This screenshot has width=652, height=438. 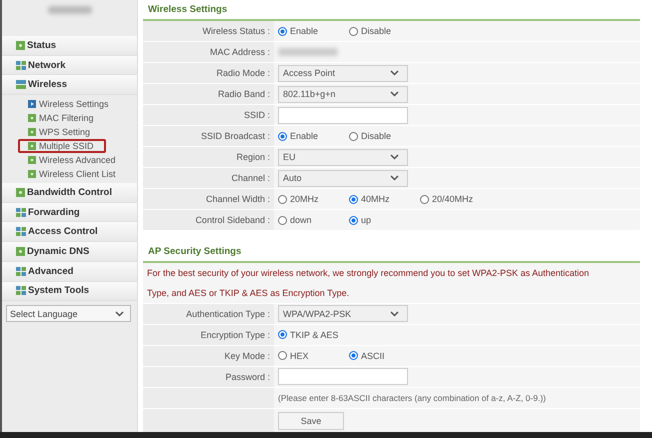 I want to click on field-label: Authentication Type :, so click(x=208, y=314).